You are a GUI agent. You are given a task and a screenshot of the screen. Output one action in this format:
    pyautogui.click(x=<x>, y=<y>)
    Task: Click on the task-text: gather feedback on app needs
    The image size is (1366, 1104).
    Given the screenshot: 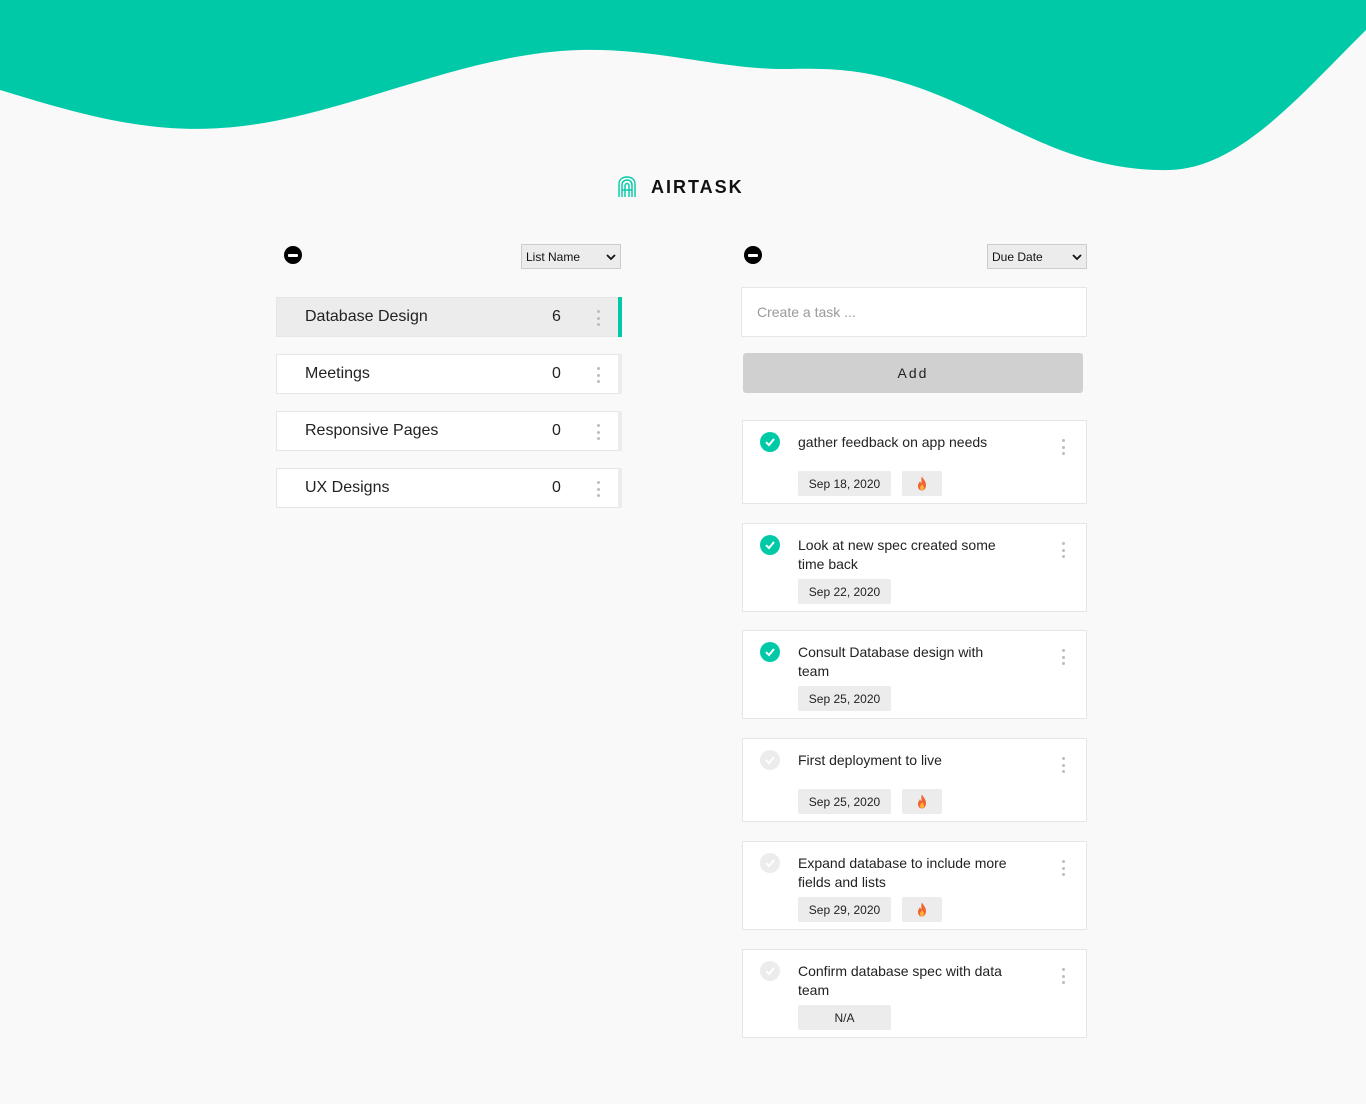 What is the action you would take?
    pyautogui.click(x=893, y=442)
    